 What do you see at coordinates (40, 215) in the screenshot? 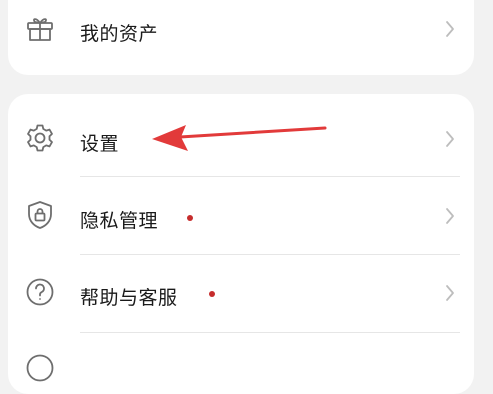
I see `privacy-shield-lock-icon` at bounding box center [40, 215].